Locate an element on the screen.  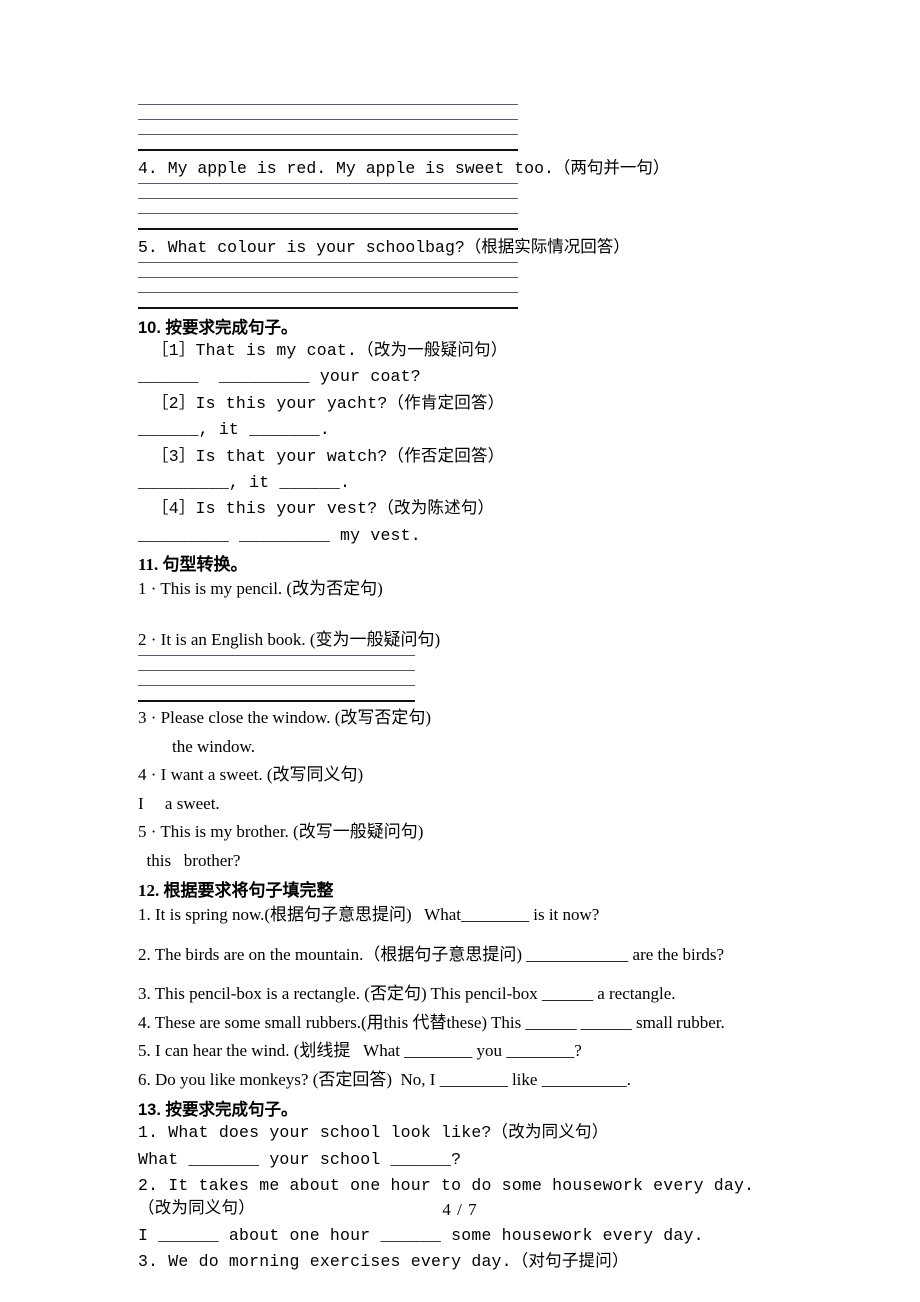
section-10-item-2-answer: ______, it _______. is located at coordinates (488, 429).